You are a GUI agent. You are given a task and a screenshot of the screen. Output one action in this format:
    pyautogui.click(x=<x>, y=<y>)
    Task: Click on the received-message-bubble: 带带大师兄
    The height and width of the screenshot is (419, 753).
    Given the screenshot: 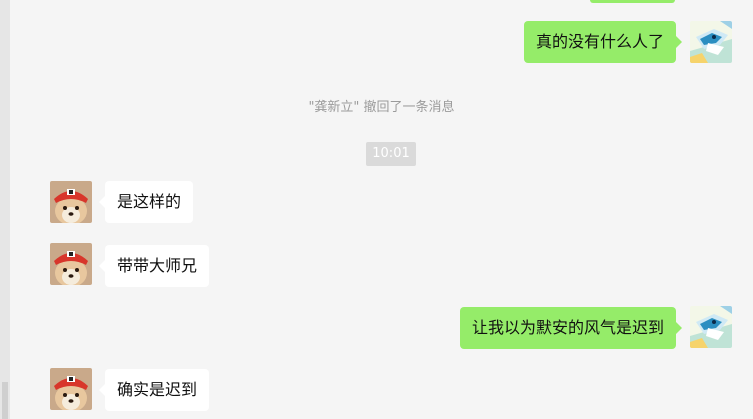 What is the action you would take?
    pyautogui.click(x=154, y=266)
    